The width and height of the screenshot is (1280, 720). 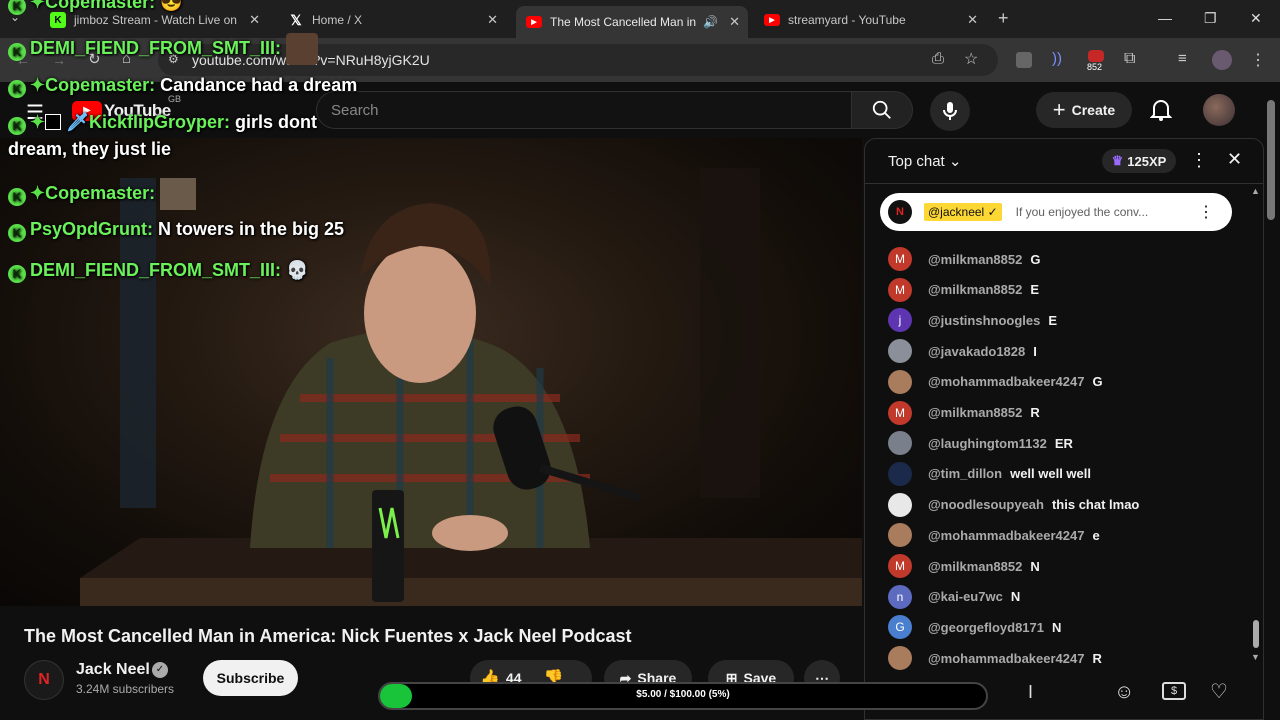 I want to click on verified-icon: ✓, so click(x=160, y=670).